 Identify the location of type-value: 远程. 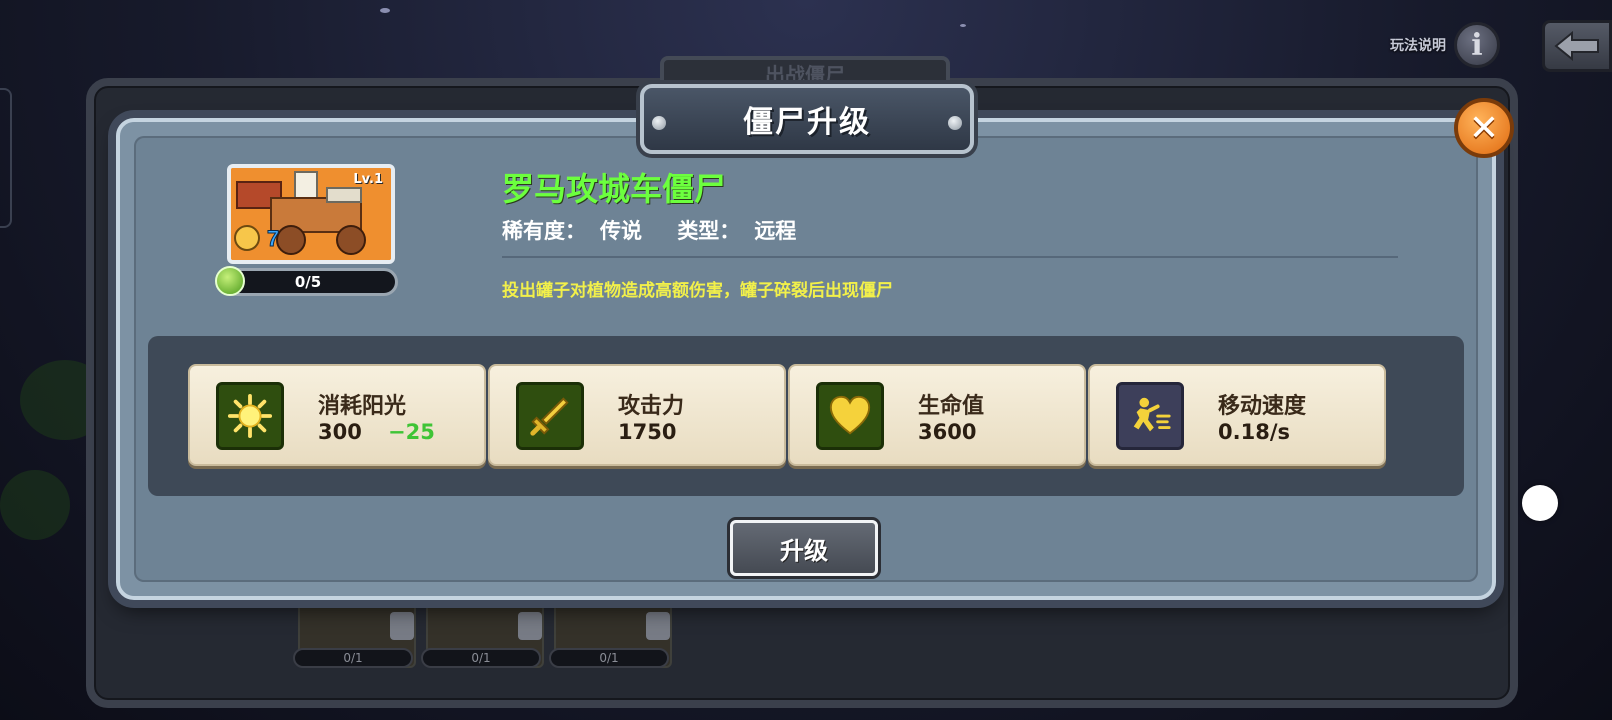
(775, 231).